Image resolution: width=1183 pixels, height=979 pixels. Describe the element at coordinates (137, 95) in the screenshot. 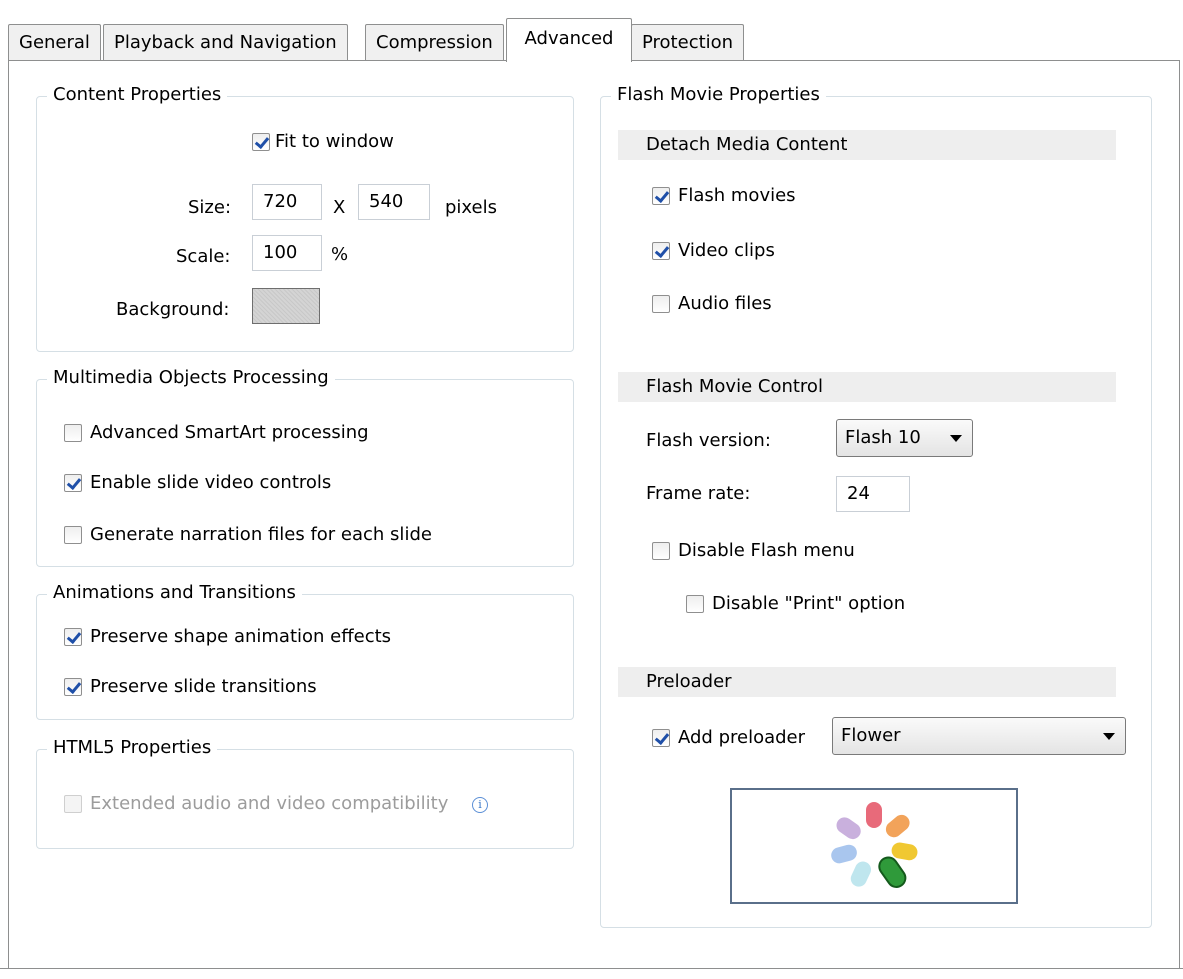

I see `content-properties-title: Content Properties` at that location.